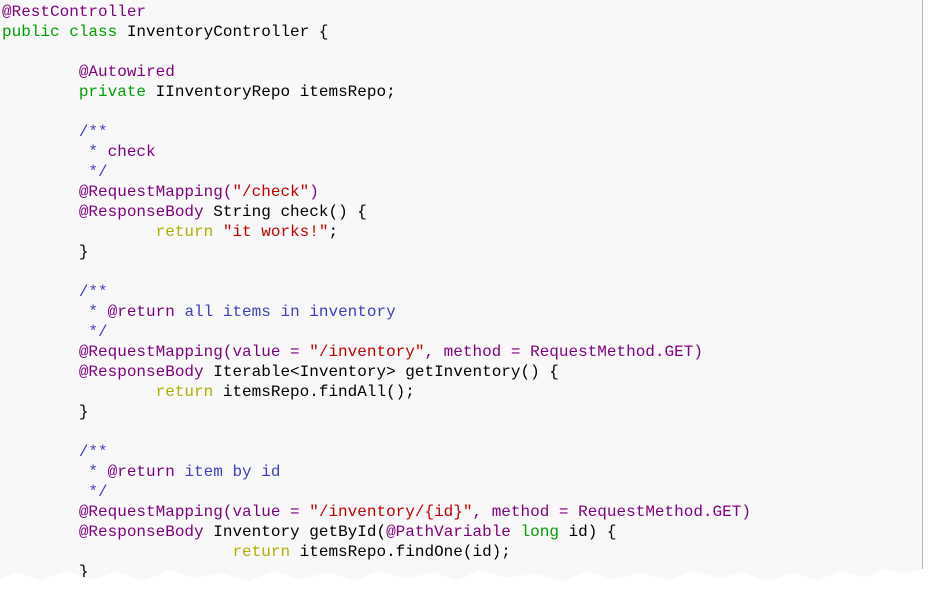 This screenshot has width=939, height=612. I want to click on code-line: * check, so click(376, 152).